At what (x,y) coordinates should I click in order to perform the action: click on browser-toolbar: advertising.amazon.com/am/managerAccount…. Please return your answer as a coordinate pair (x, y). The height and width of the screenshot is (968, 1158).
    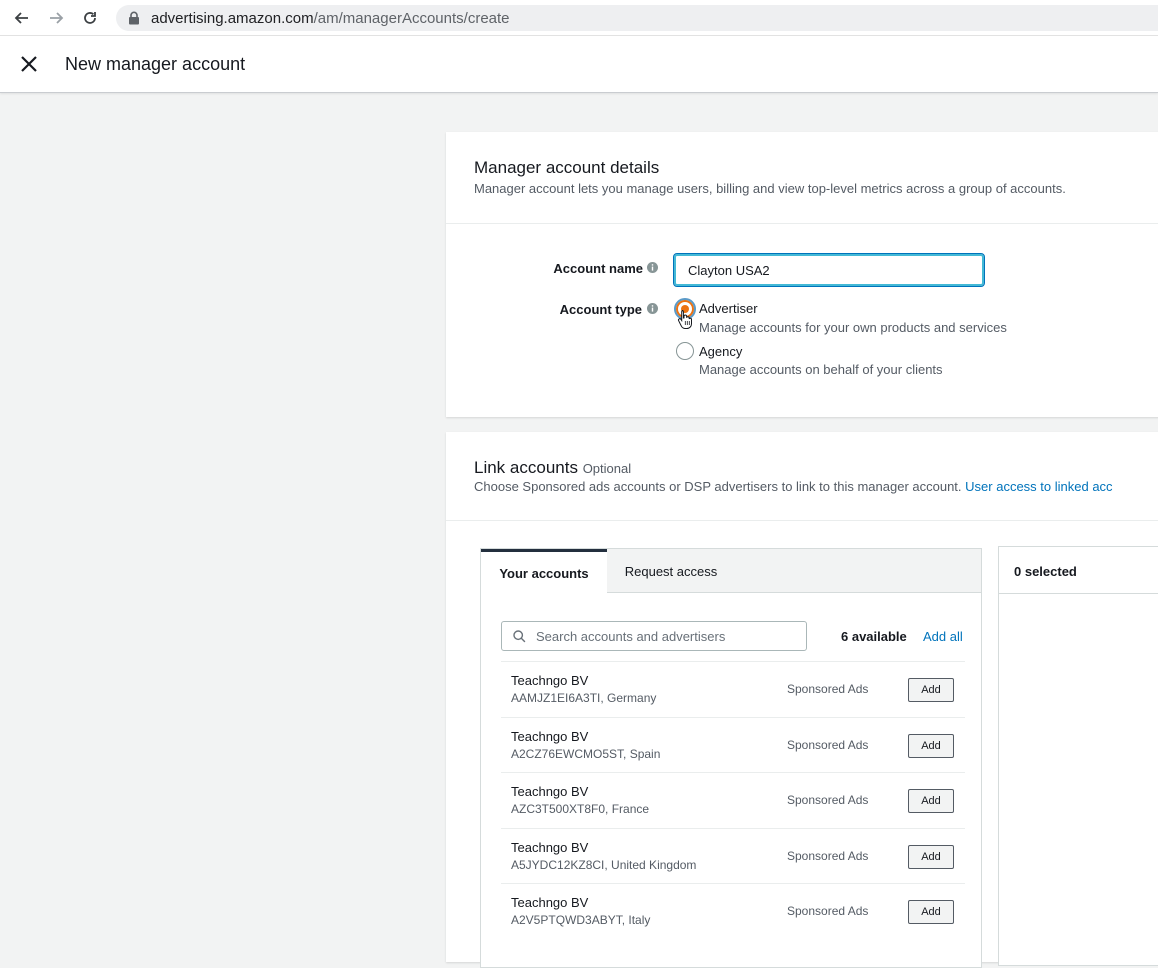
    Looking at the image, I should click on (579, 18).